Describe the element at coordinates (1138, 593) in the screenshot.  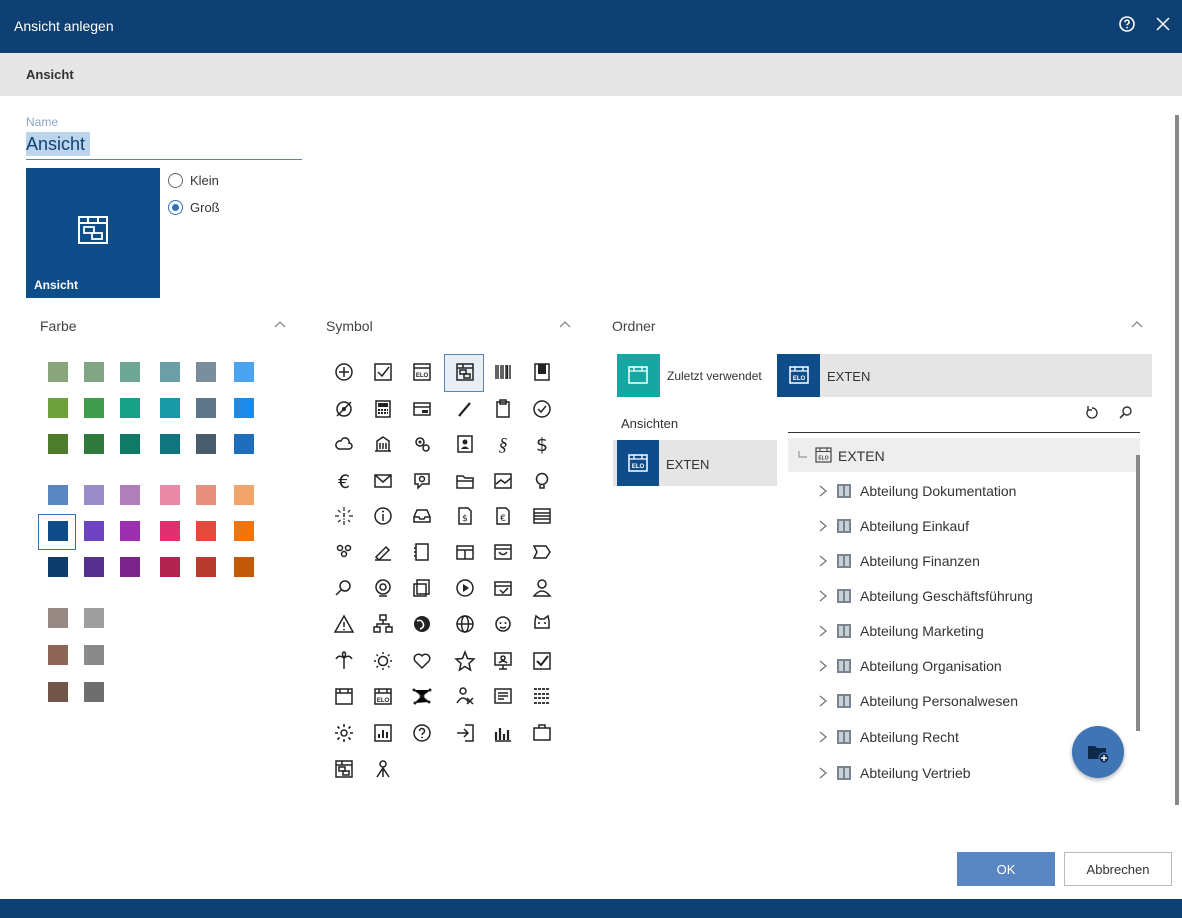
I see `tree-scrollbar` at that location.